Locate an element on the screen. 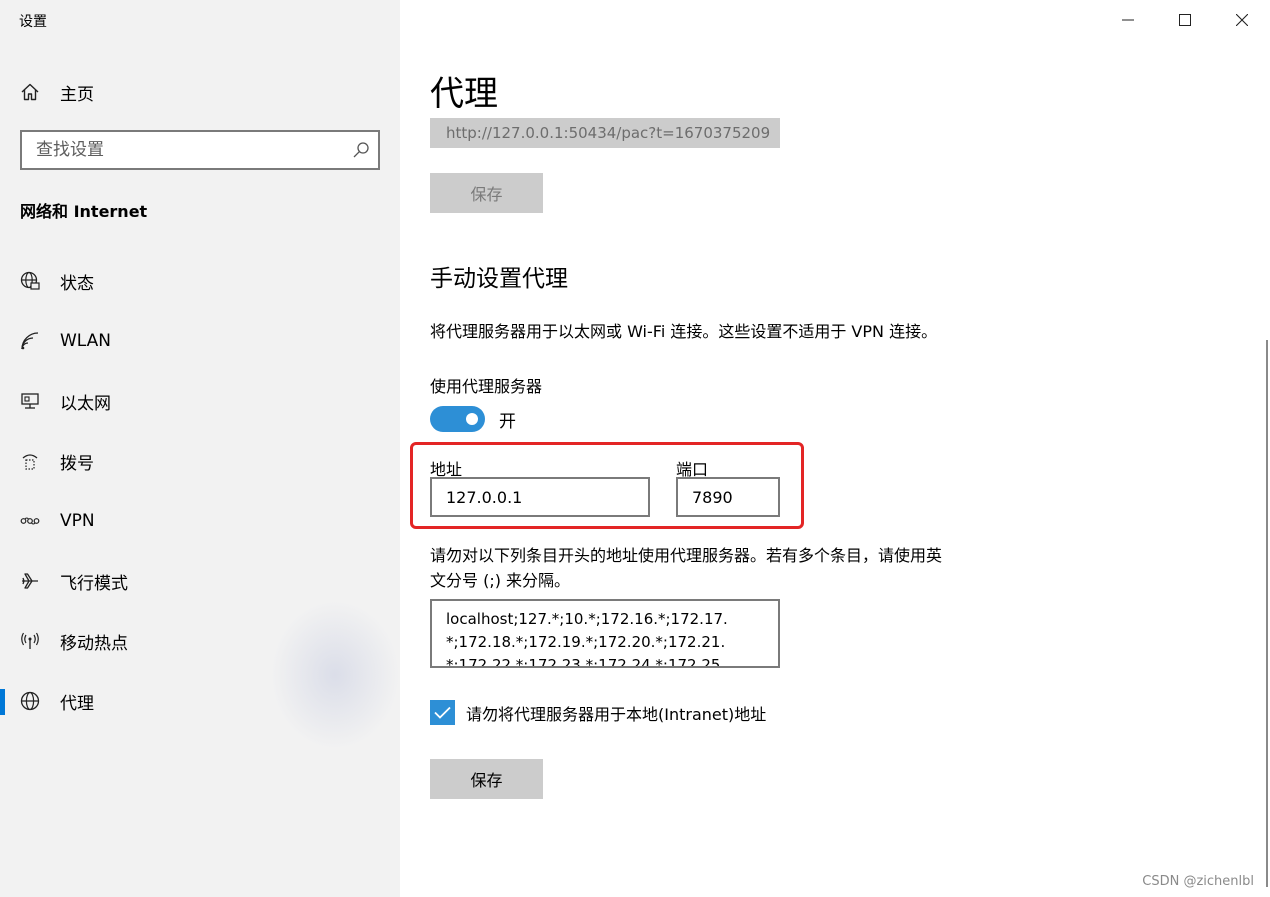  globe-status-icon is located at coordinates (30, 281).